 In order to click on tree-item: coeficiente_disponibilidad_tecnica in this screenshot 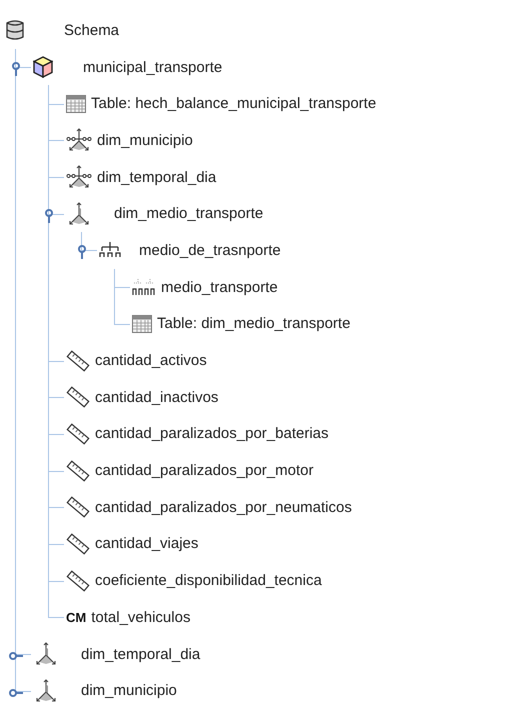, I will do `click(208, 581)`.